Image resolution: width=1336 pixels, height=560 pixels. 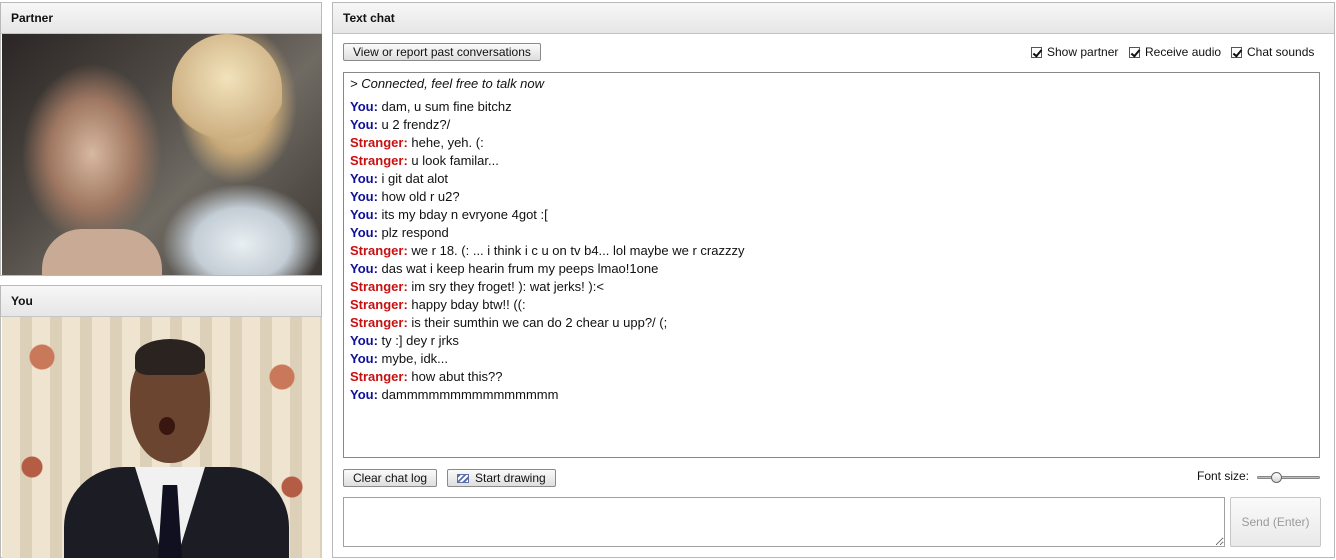 What do you see at coordinates (1275, 522) in the screenshot?
I see `send-button: Send (Enter)` at bounding box center [1275, 522].